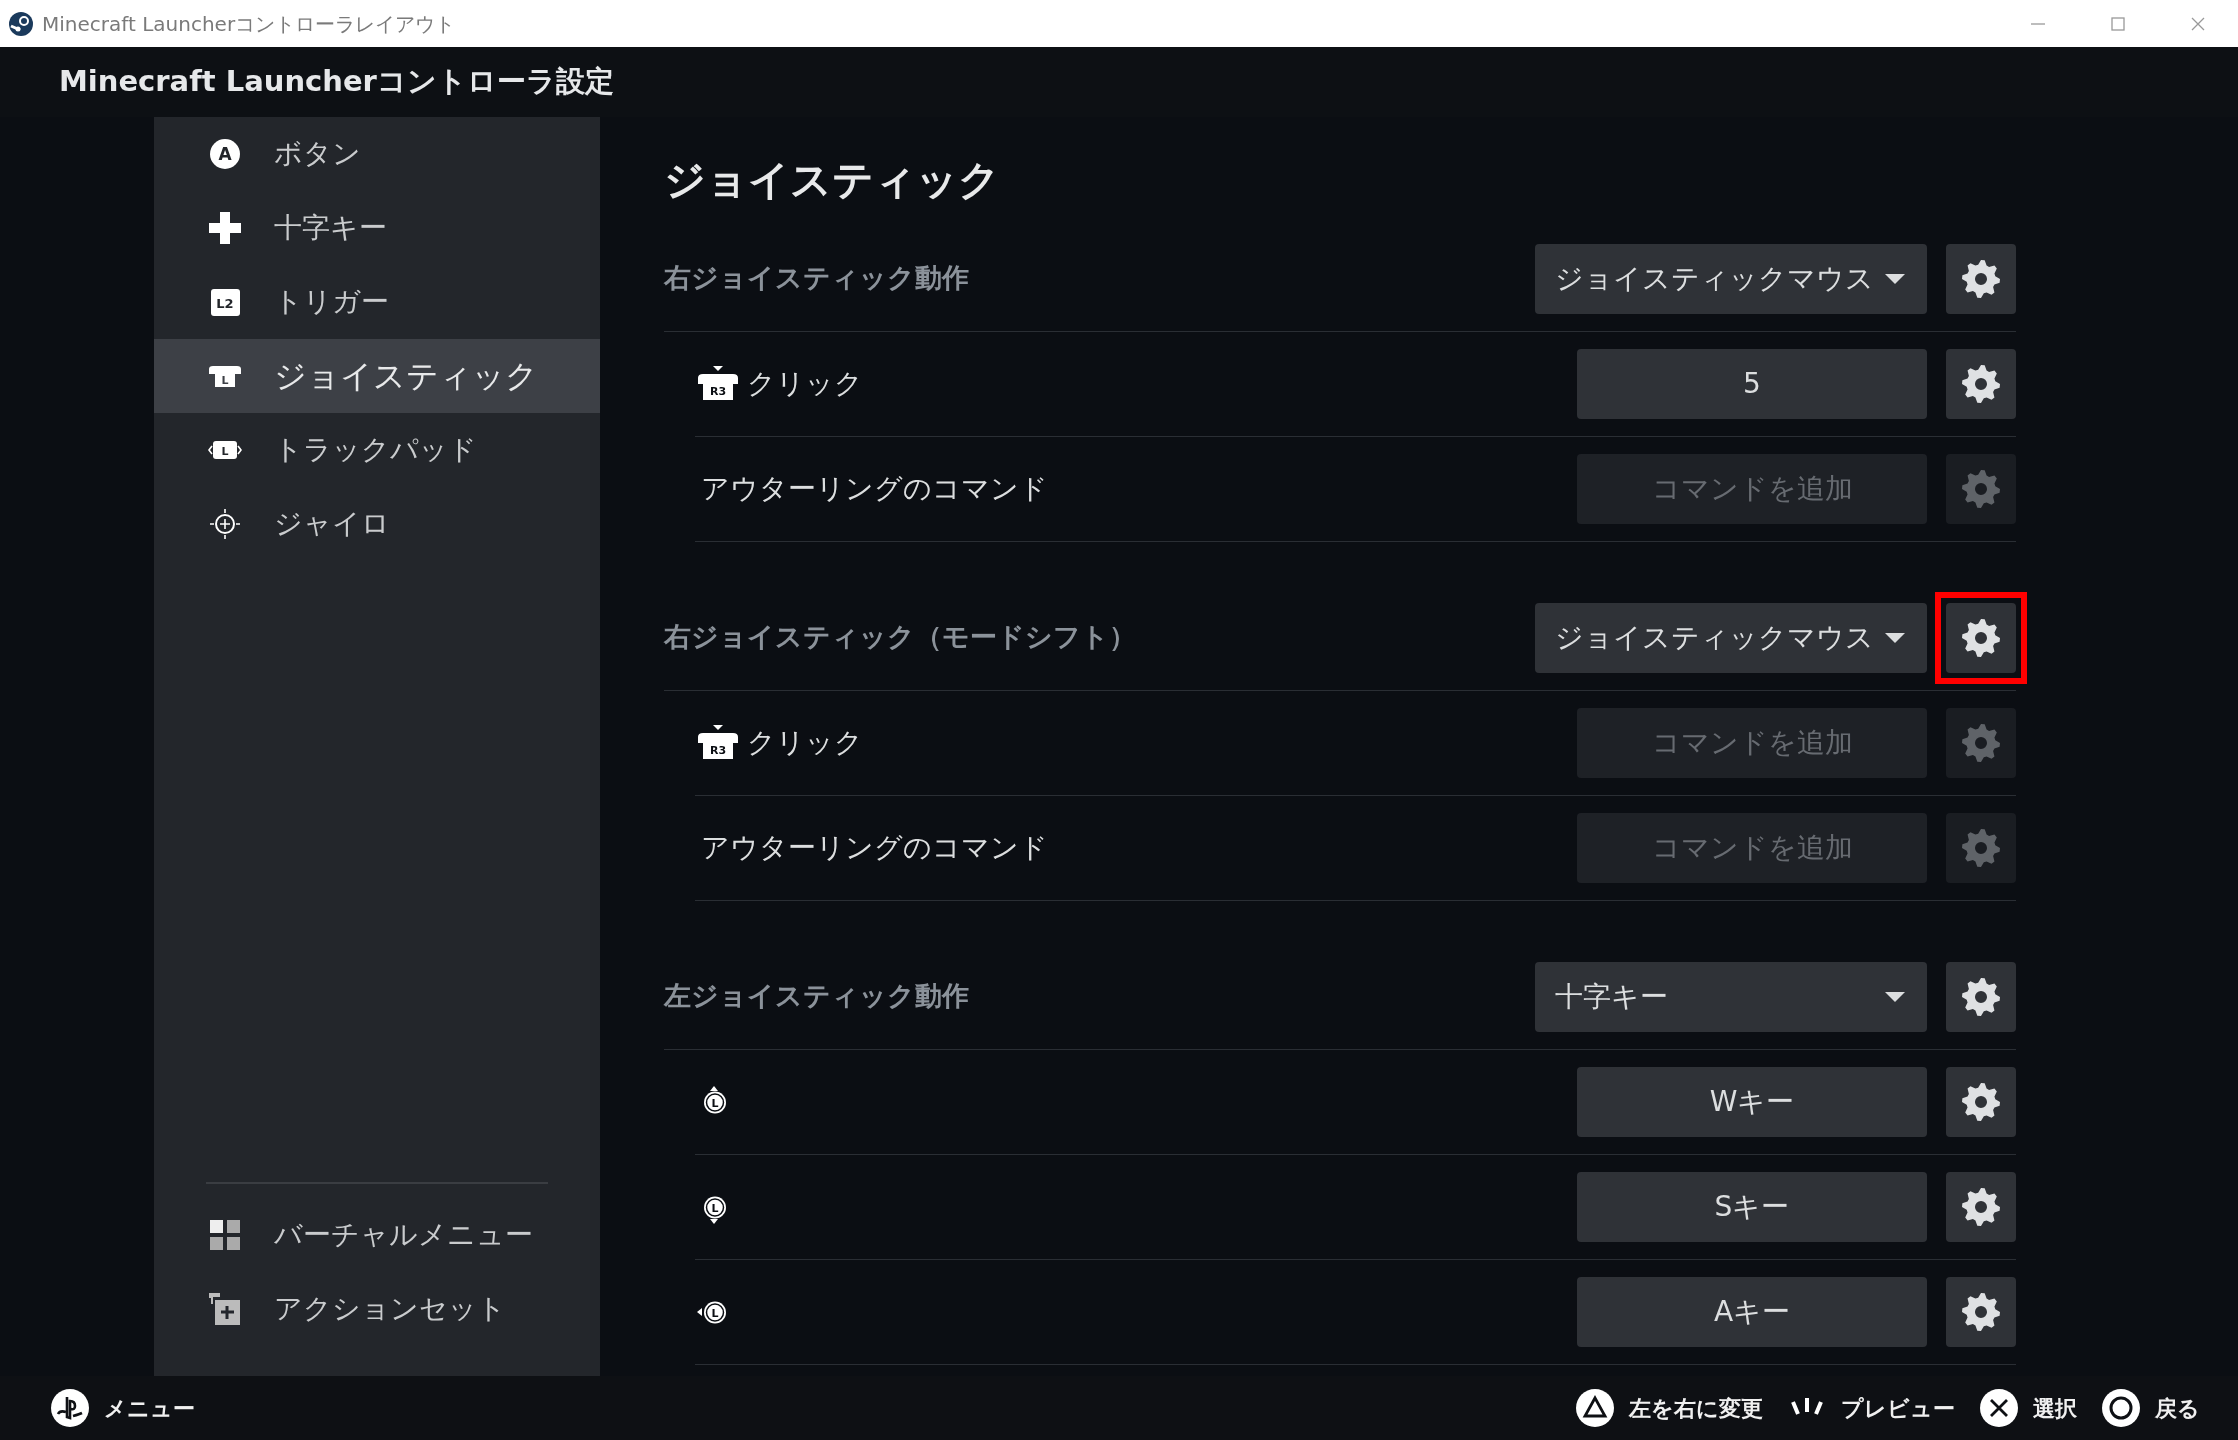 This screenshot has width=2238, height=1440. I want to click on hint-label: プレビュー, so click(1898, 1408).